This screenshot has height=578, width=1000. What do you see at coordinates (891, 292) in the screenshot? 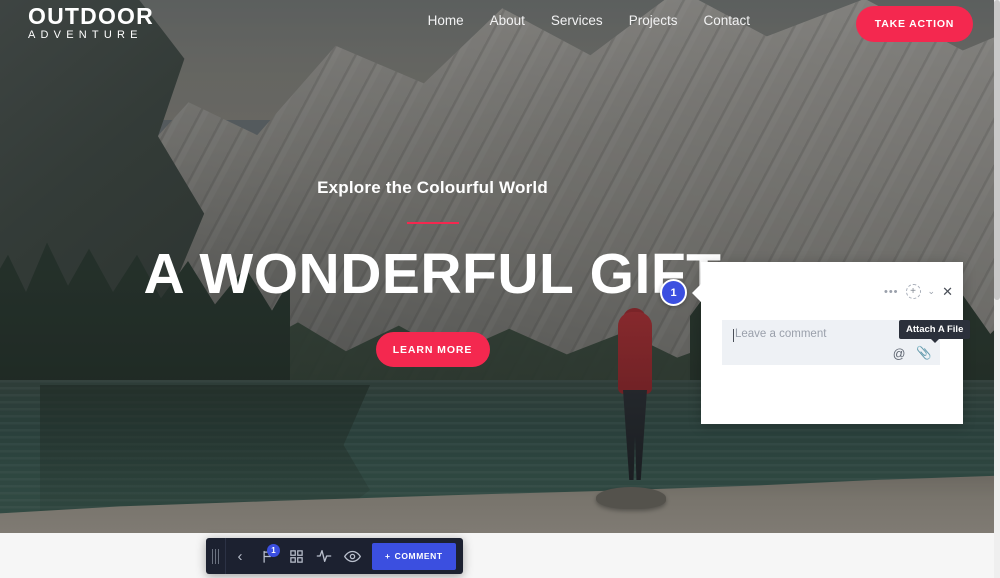
I see `more-options-icon: •••` at bounding box center [891, 292].